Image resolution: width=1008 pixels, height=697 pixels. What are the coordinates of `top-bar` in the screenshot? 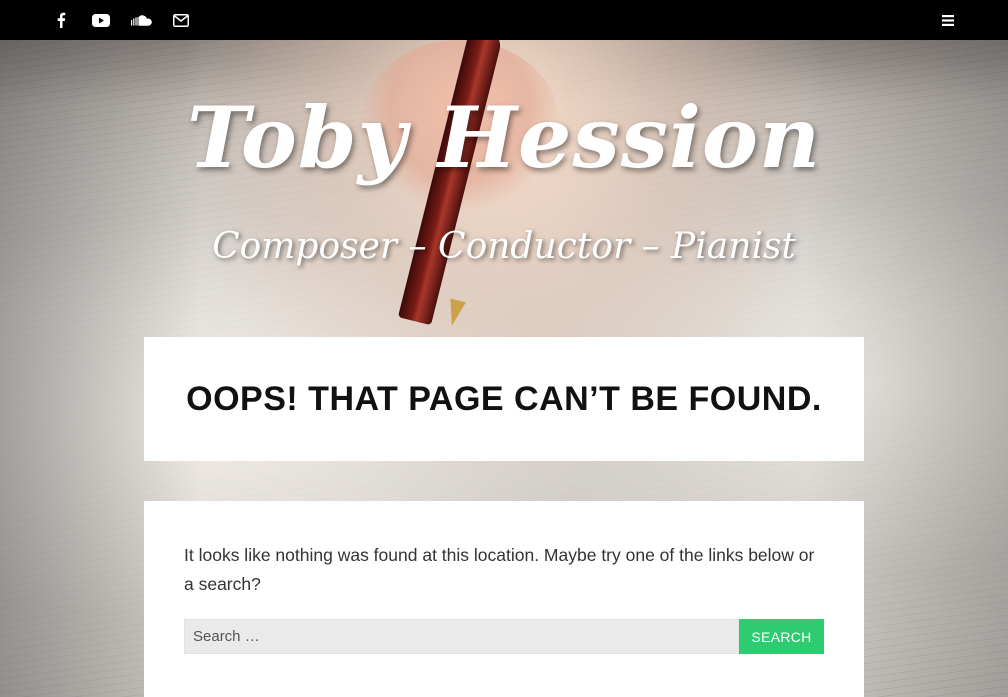 It's located at (504, 20).